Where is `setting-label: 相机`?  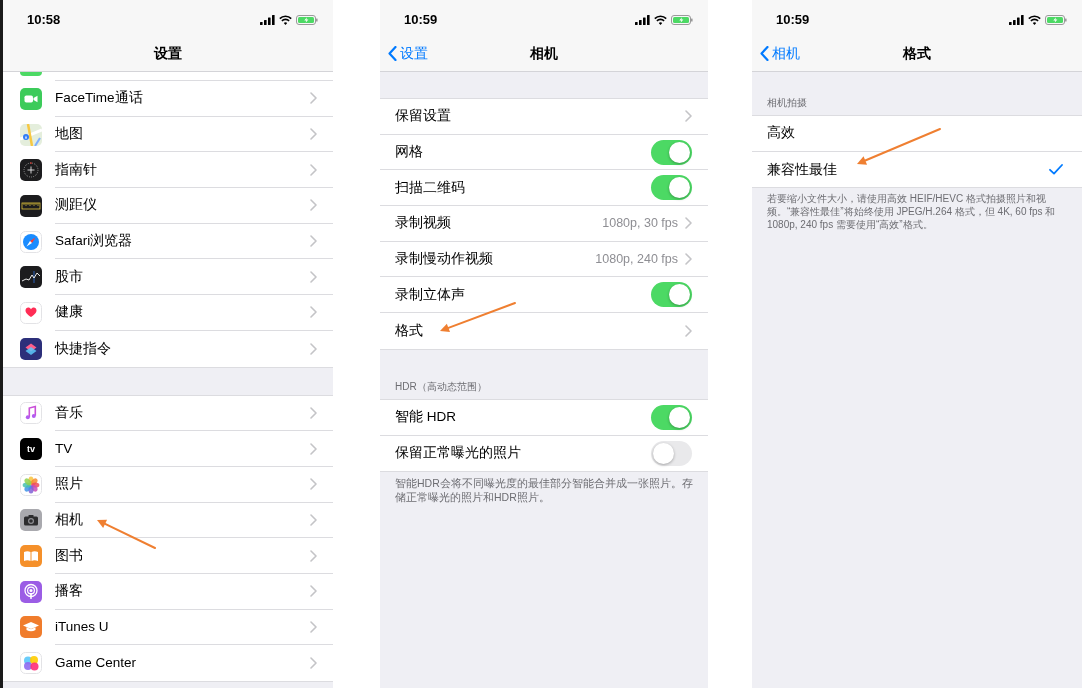
setting-label: 相机 is located at coordinates (69, 519).